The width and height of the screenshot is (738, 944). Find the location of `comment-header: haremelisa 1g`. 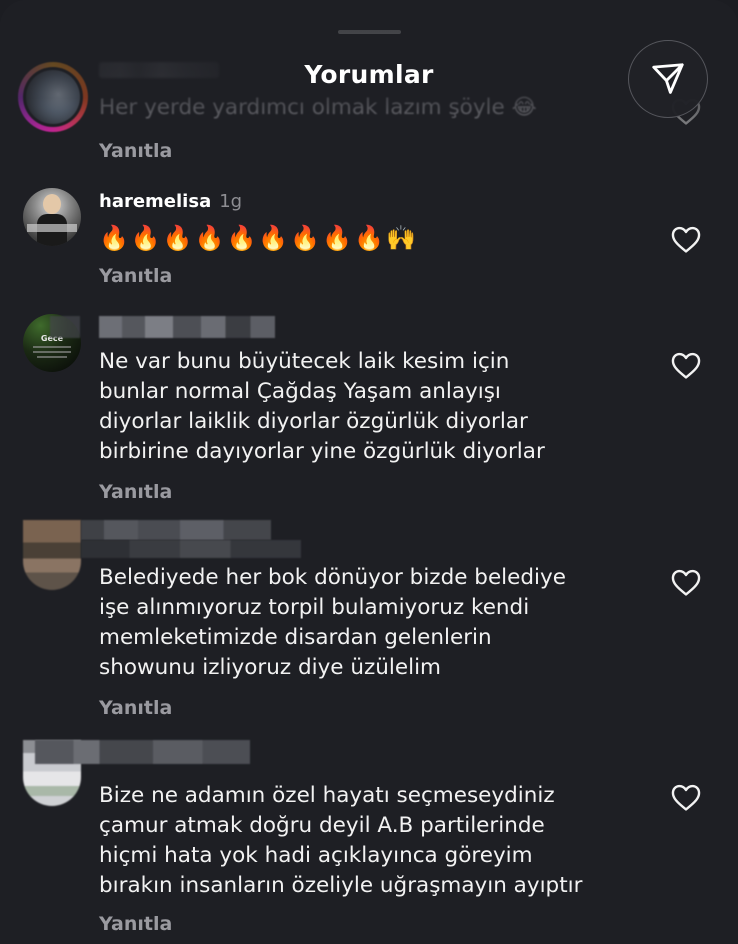

comment-header: haremelisa 1g is located at coordinates (170, 201).